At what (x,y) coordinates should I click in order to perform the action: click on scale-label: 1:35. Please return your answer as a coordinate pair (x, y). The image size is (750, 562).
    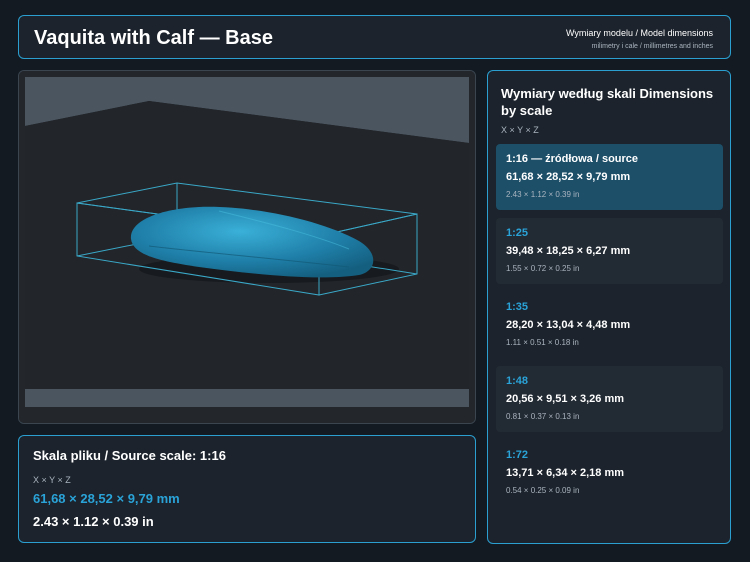
    Looking at the image, I should click on (517, 307).